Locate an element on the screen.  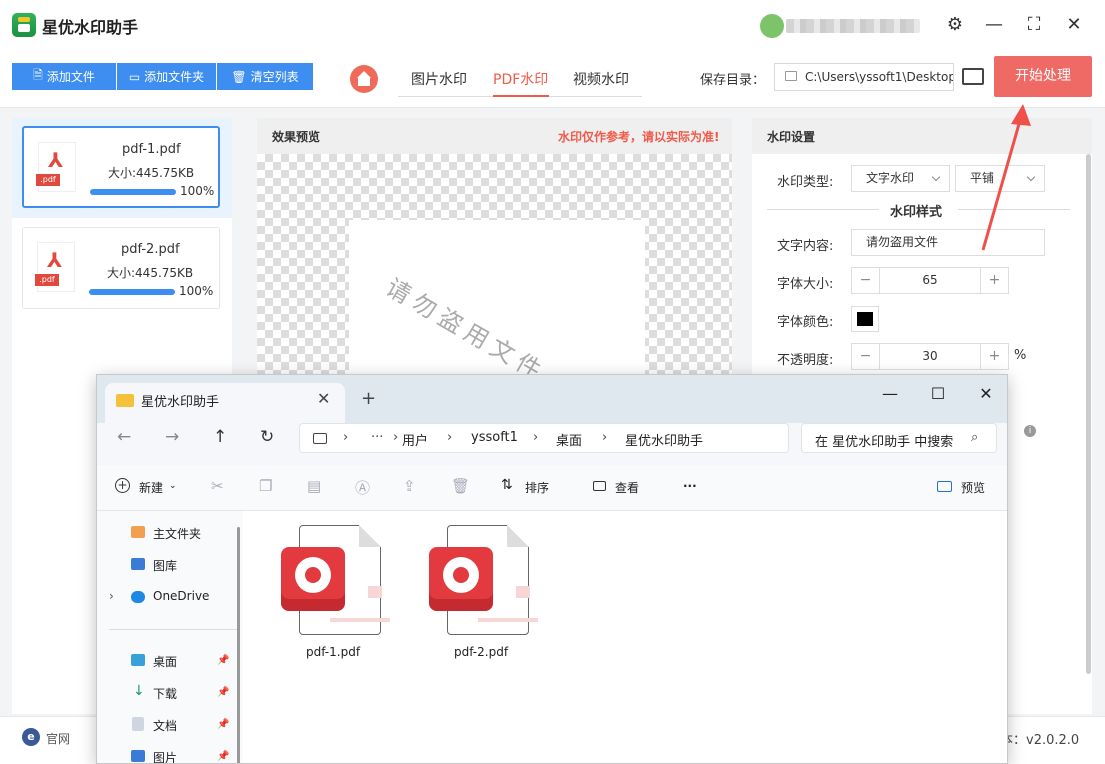
watermark-type-select: 文字水印 is located at coordinates (900, 178).